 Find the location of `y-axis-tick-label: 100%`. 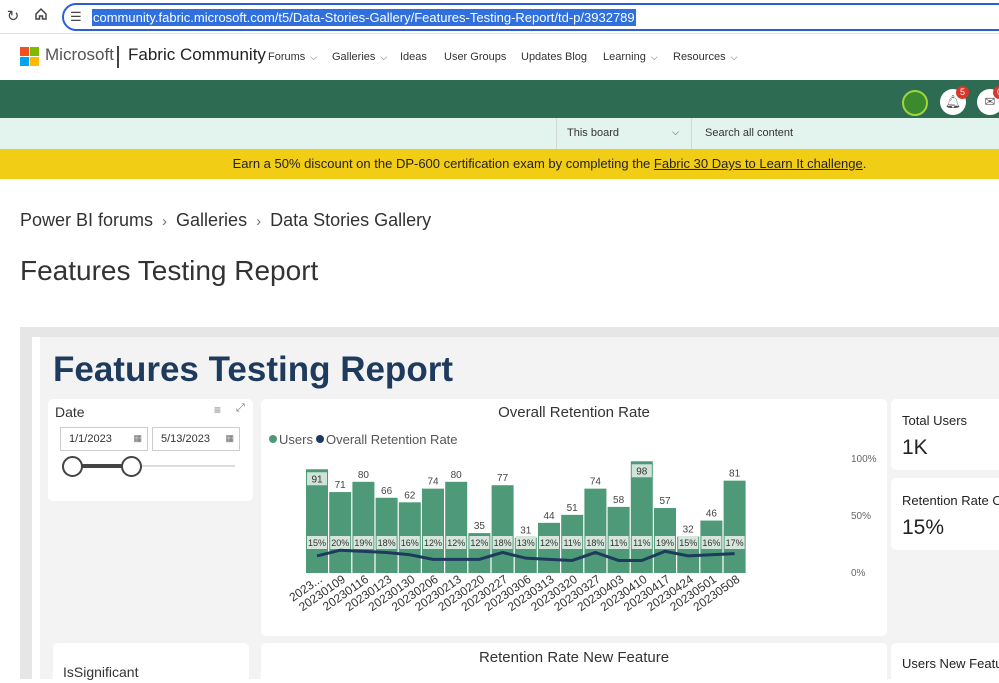

y-axis-tick-label: 100% is located at coordinates (864, 459).